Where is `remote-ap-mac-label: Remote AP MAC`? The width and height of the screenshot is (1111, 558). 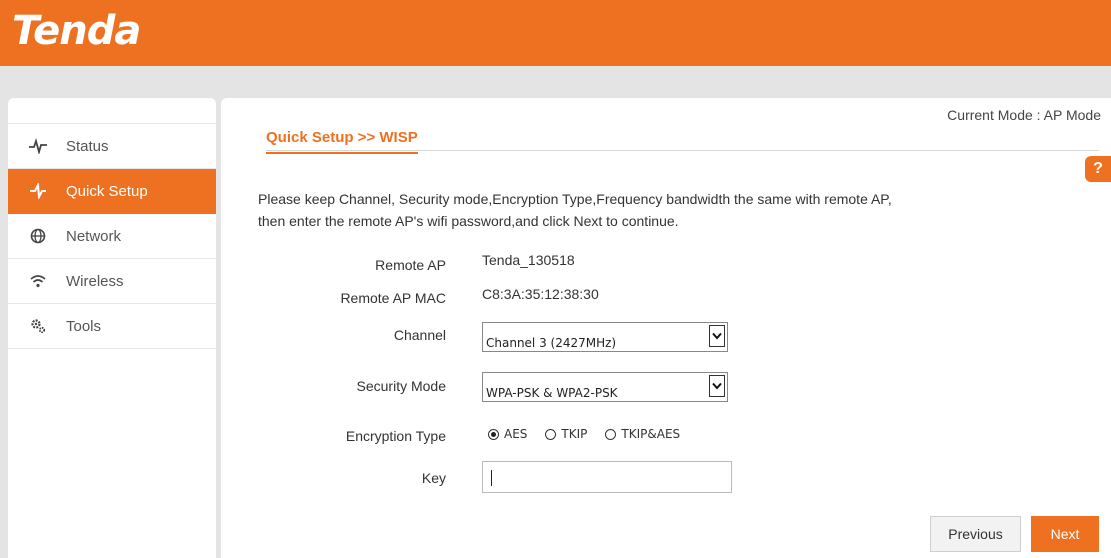 remote-ap-mac-label: Remote AP MAC is located at coordinates (393, 298).